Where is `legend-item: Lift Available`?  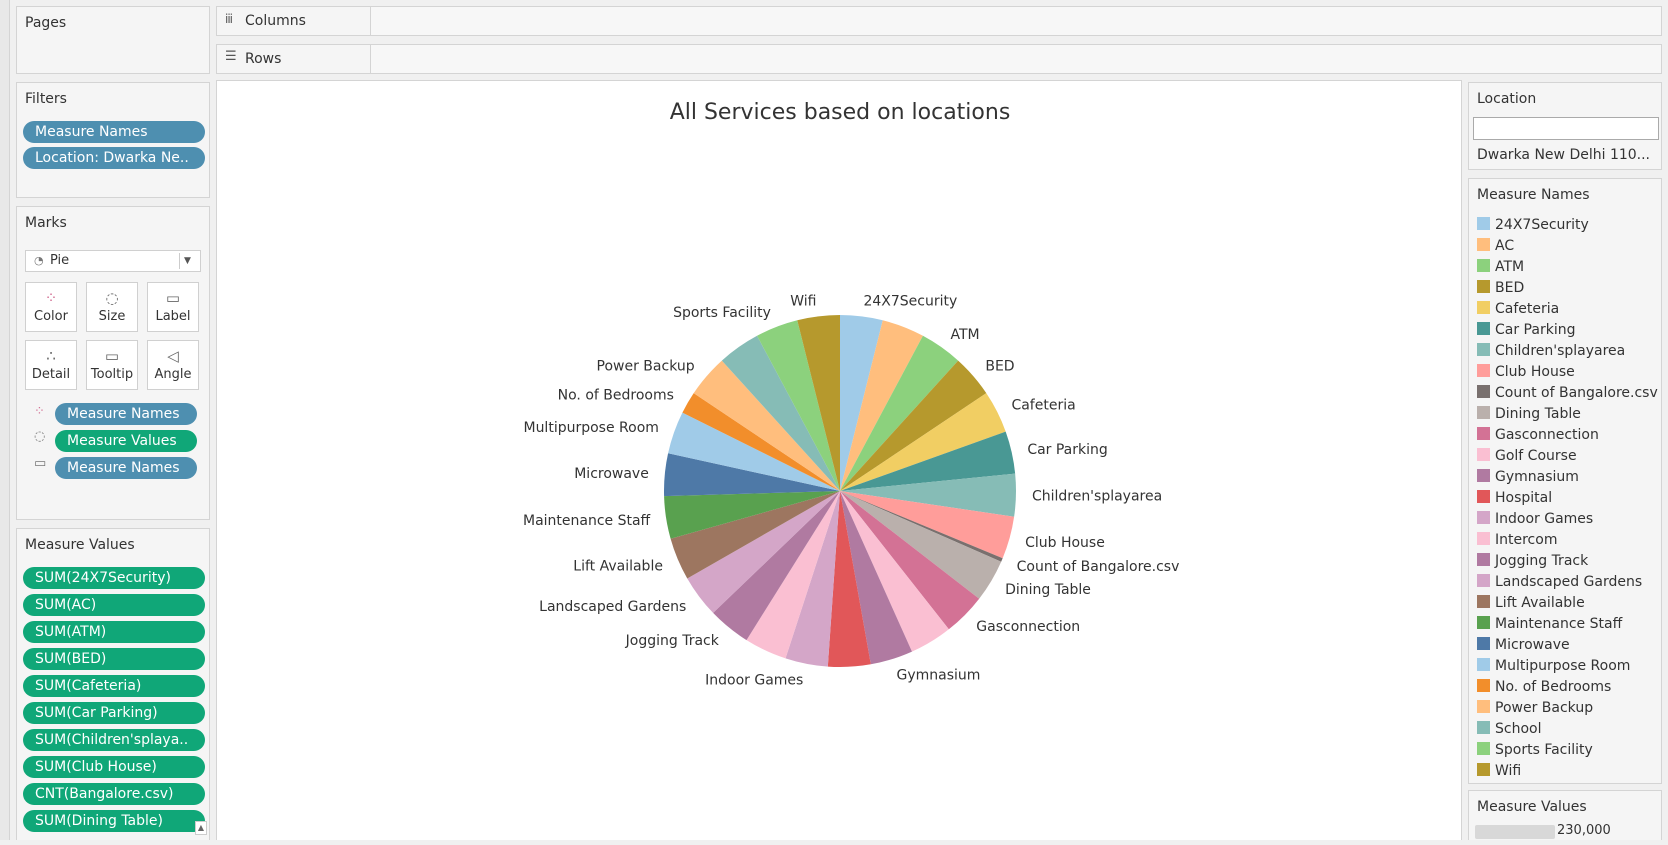
legend-item: Lift Available is located at coordinates (1531, 603).